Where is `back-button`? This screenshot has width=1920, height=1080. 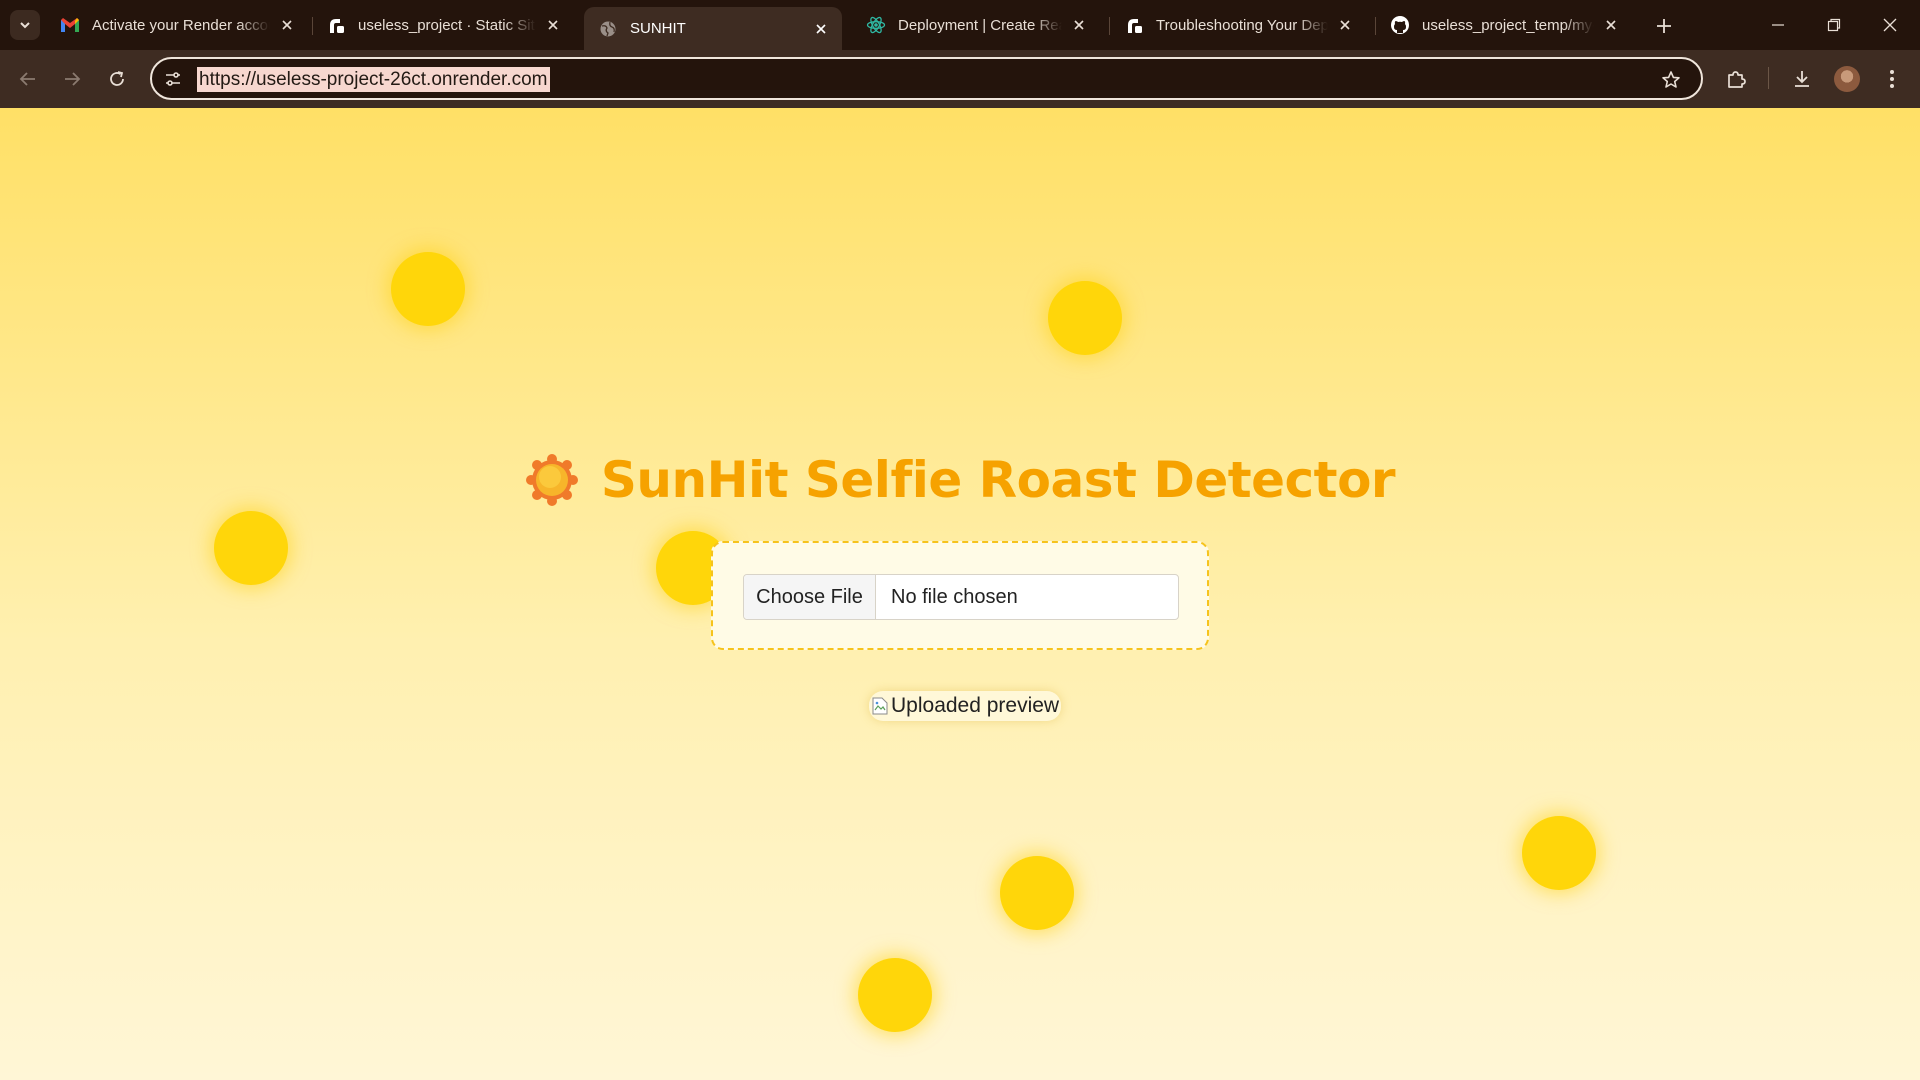
back-button is located at coordinates (28, 79).